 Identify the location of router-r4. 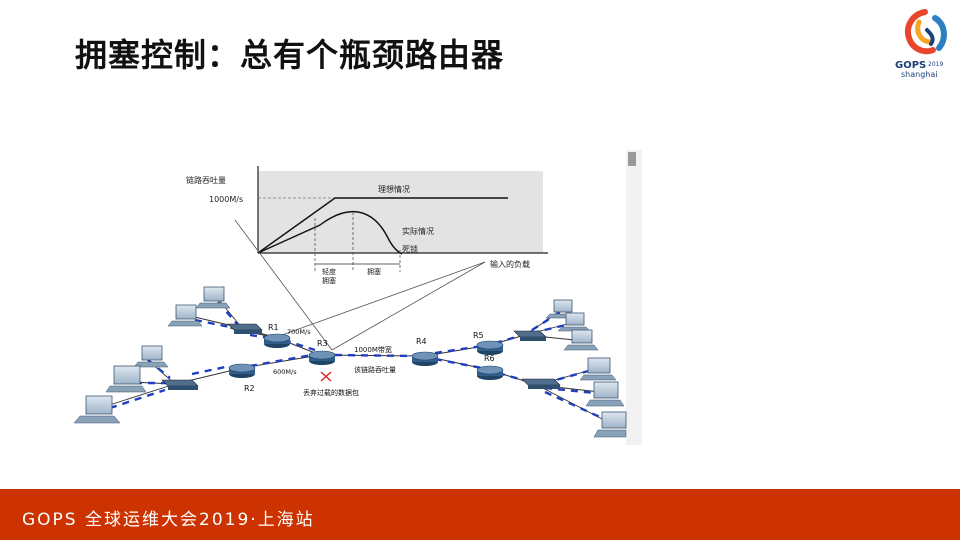
(425, 358).